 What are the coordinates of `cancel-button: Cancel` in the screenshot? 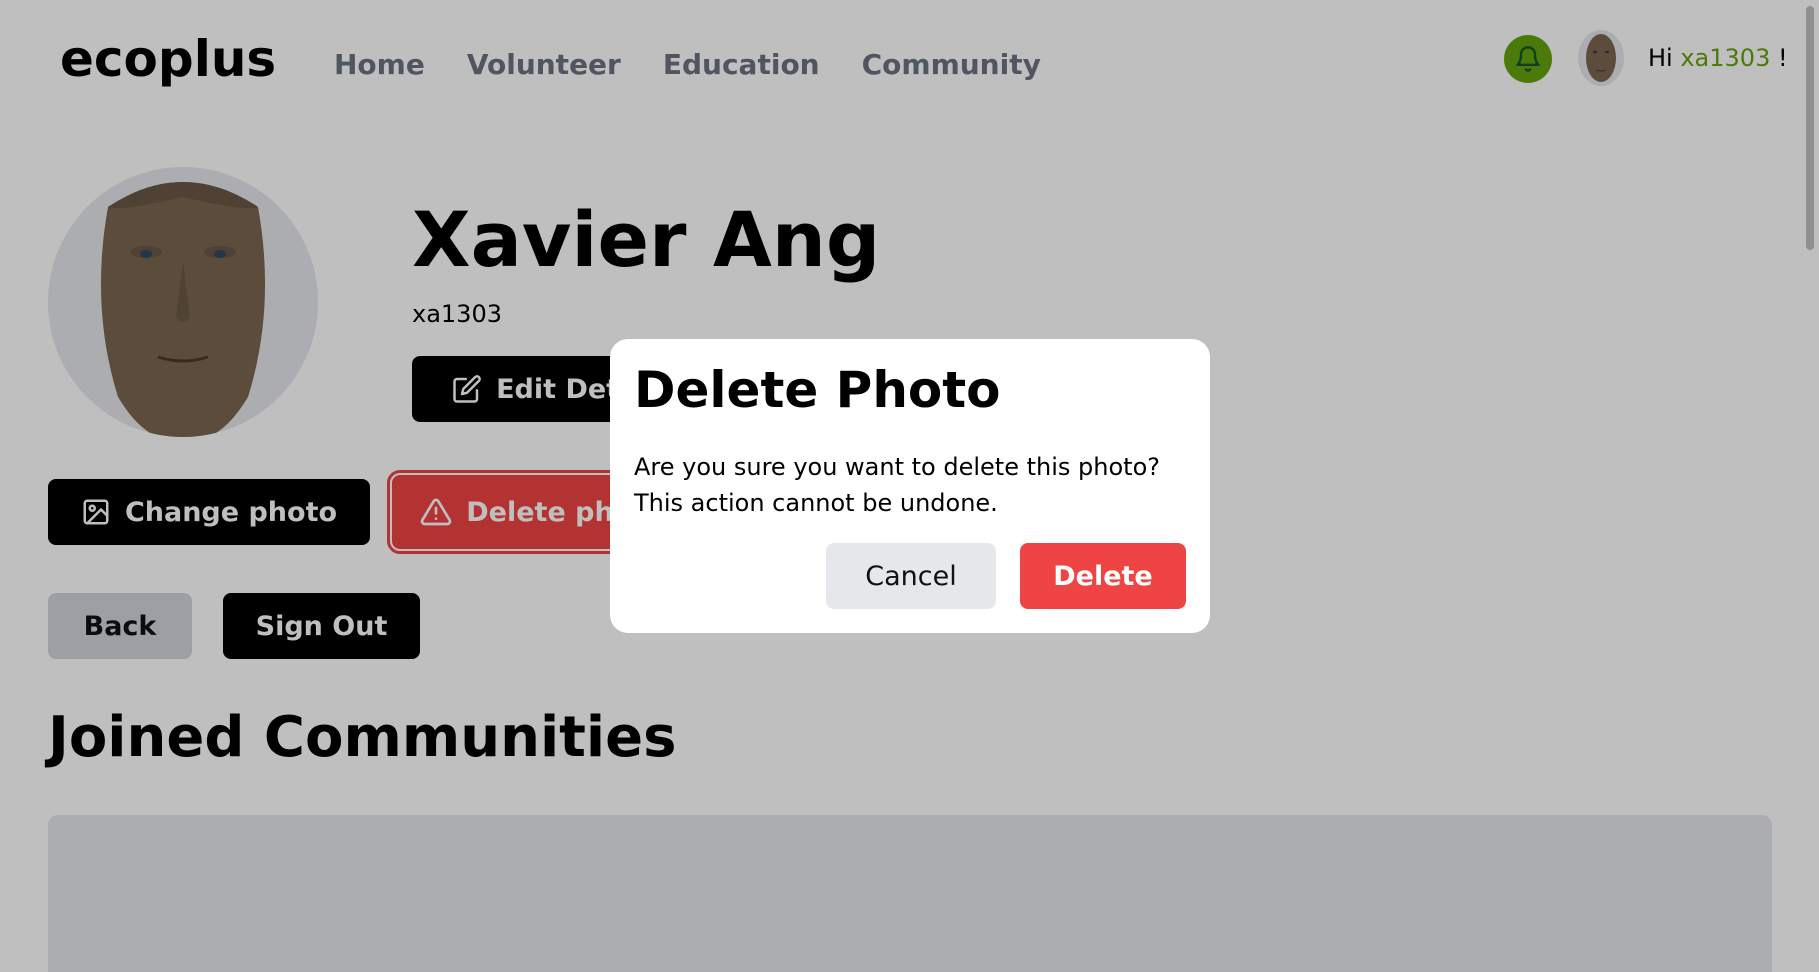 It's located at (911, 576).